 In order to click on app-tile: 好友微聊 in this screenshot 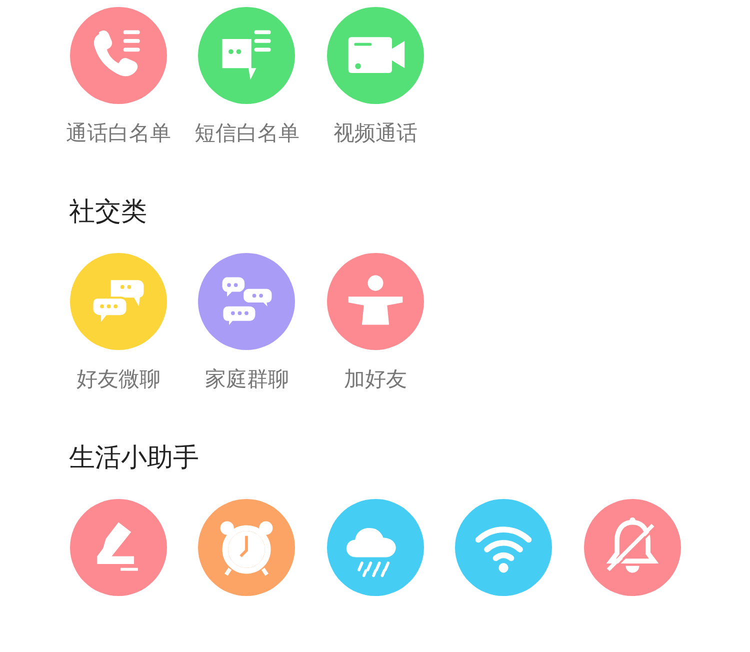, I will do `click(118, 322)`.